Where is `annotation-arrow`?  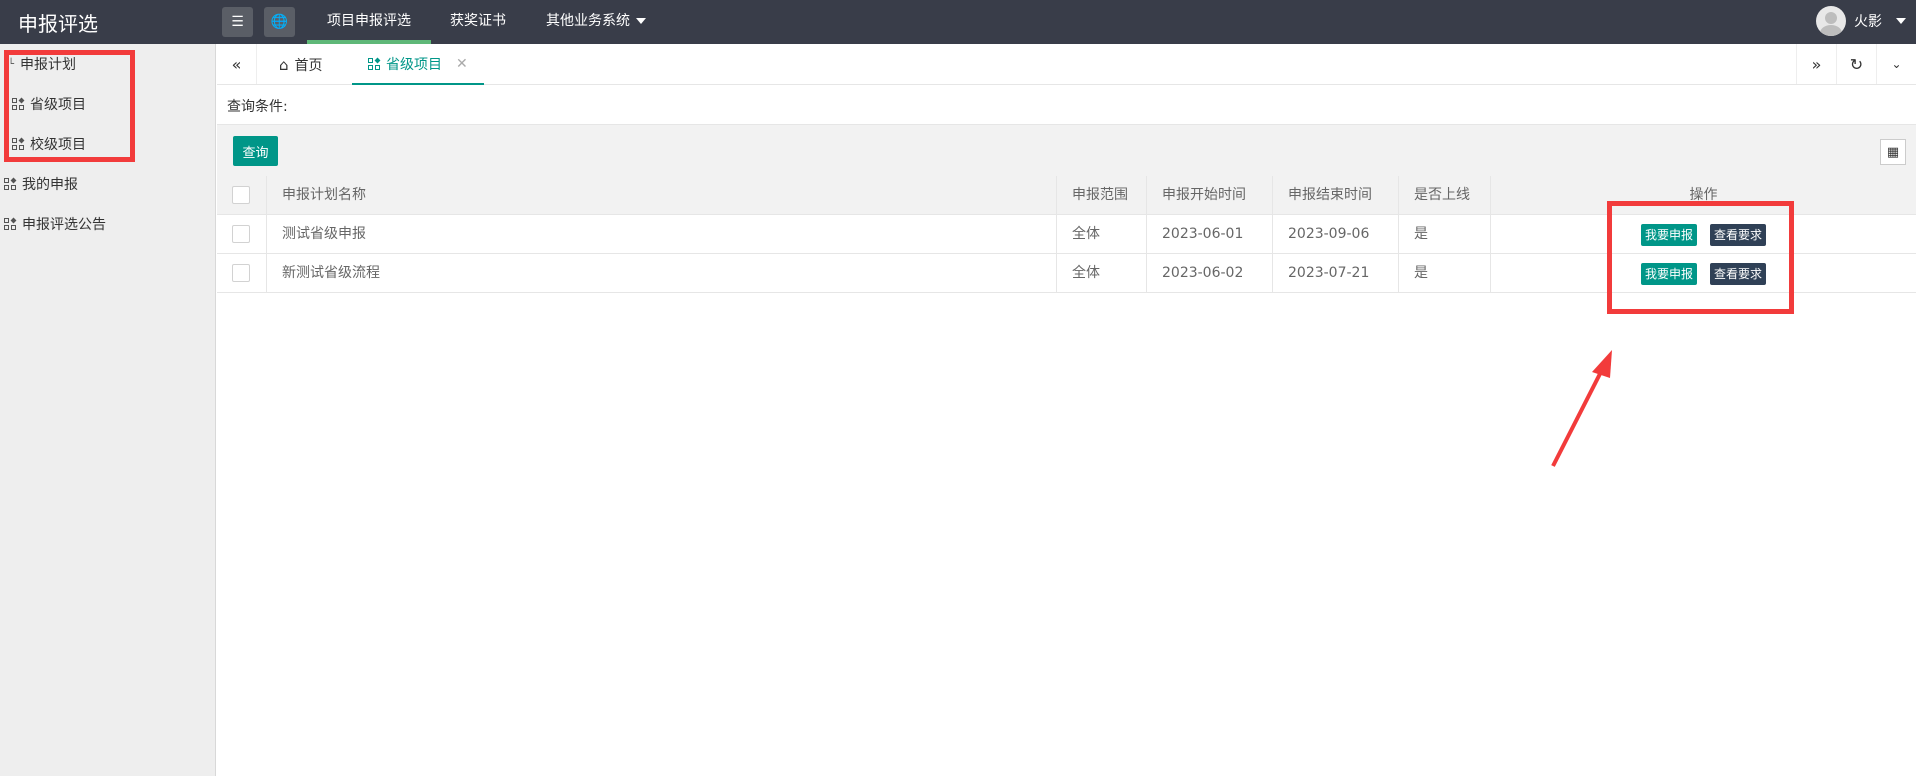
annotation-arrow is located at coordinates (1581, 408).